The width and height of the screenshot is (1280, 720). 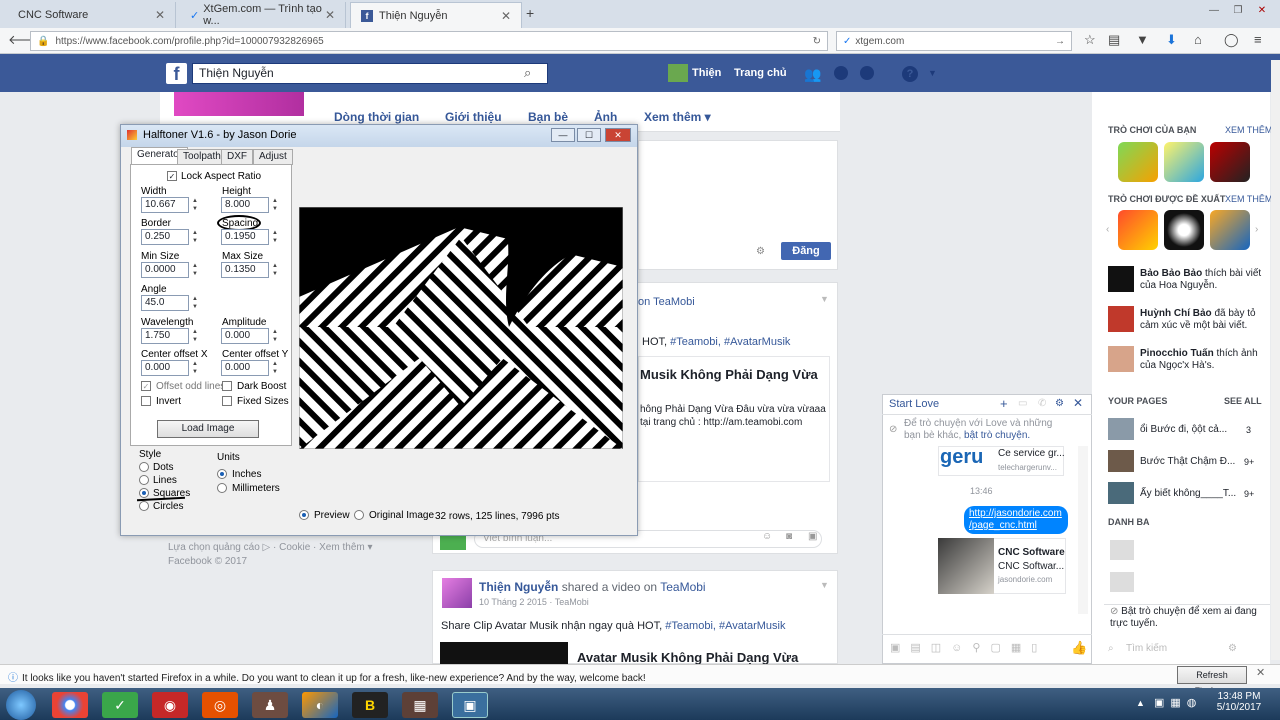 I want to click on gear-icon: ⚙, so click(x=1059, y=403).